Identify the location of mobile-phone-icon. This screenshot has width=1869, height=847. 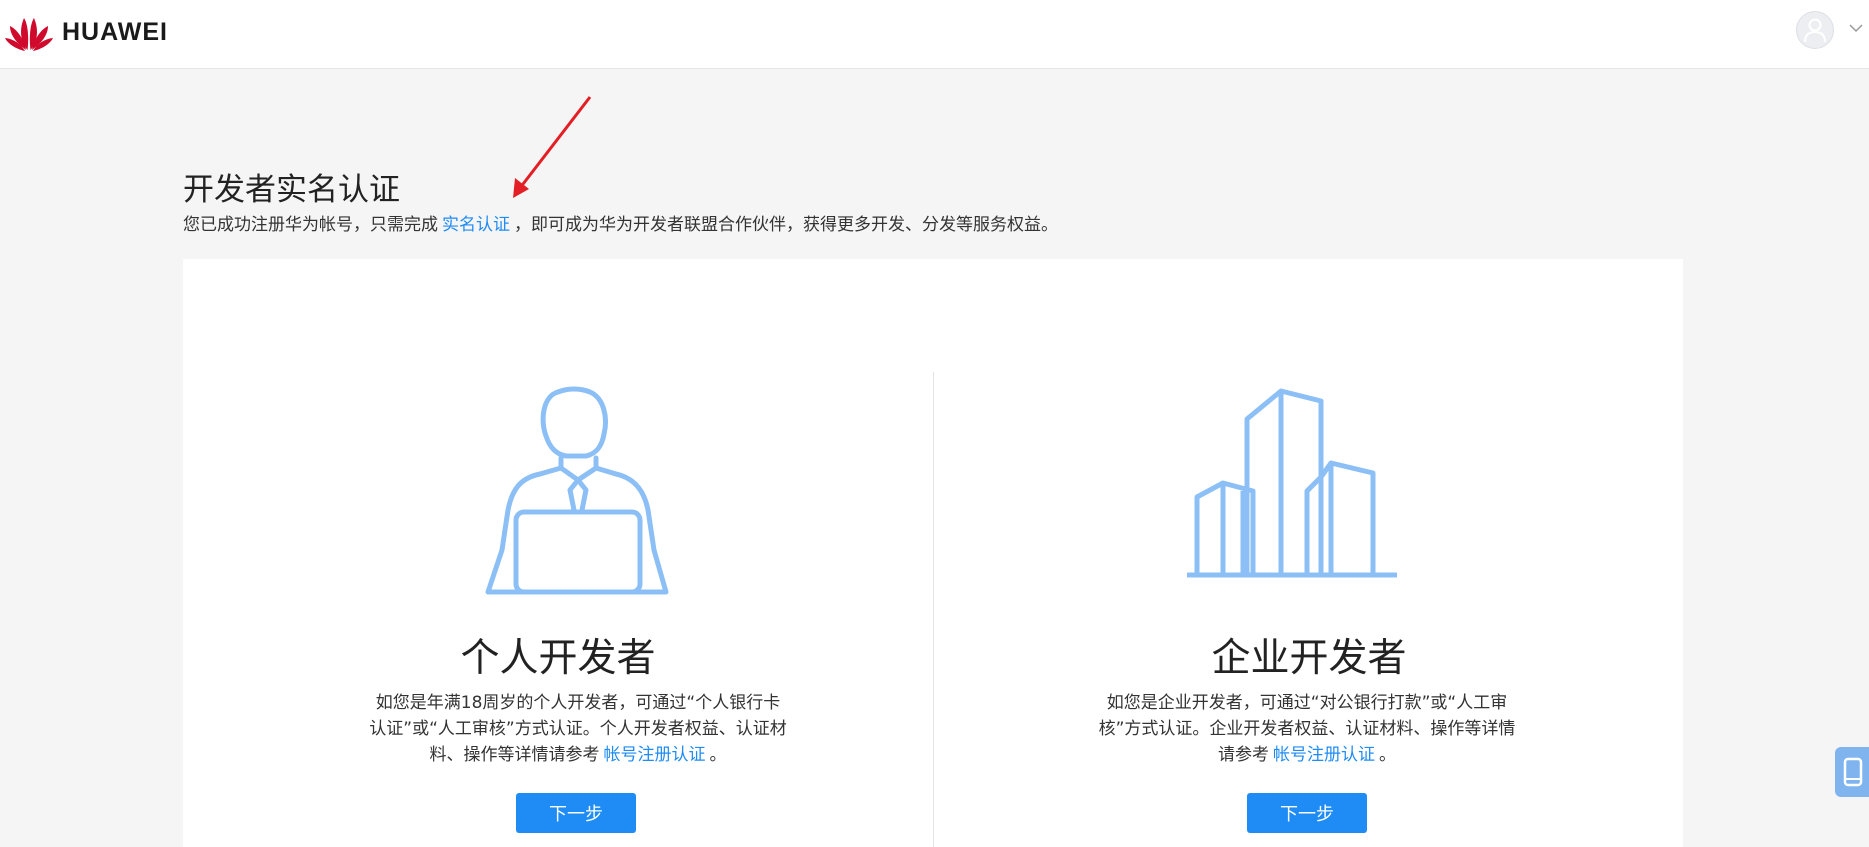
(1853, 772).